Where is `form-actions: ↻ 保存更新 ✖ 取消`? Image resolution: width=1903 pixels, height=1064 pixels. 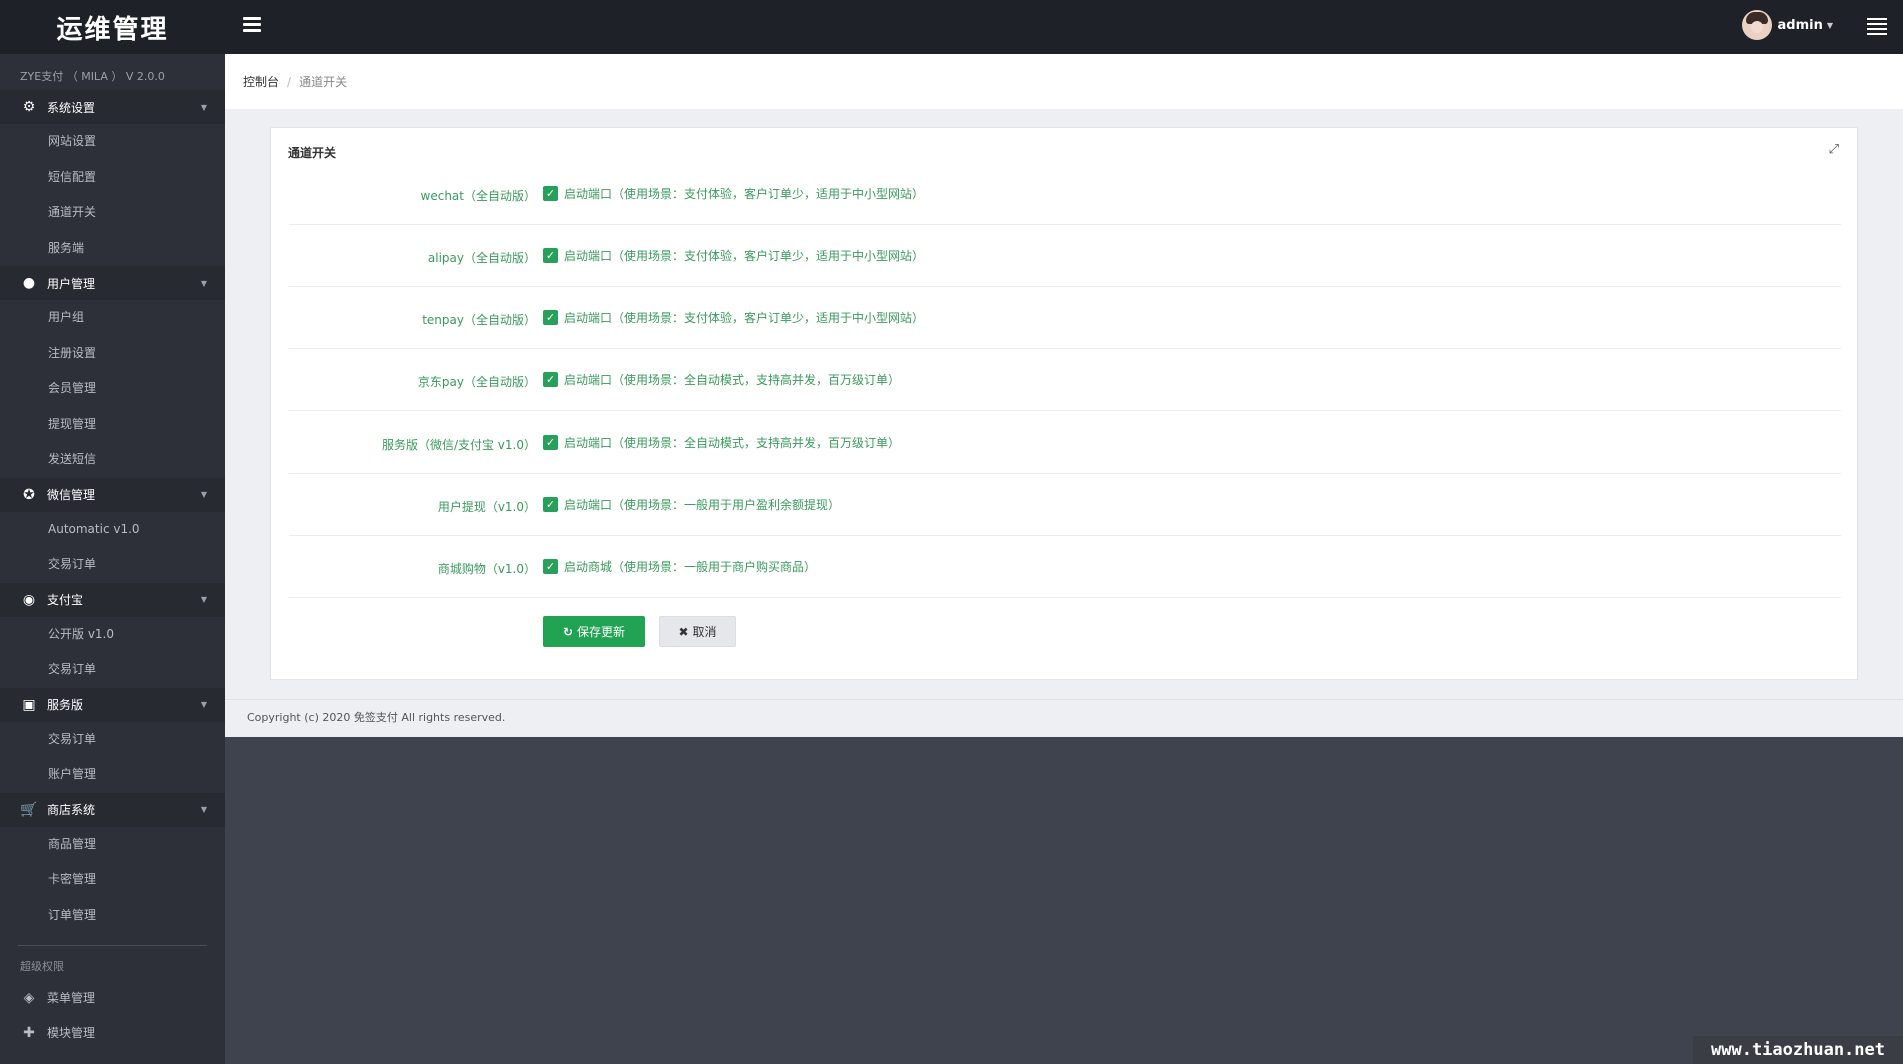
form-actions: ↻ 保存更新 ✖ 取消 is located at coordinates (639, 631).